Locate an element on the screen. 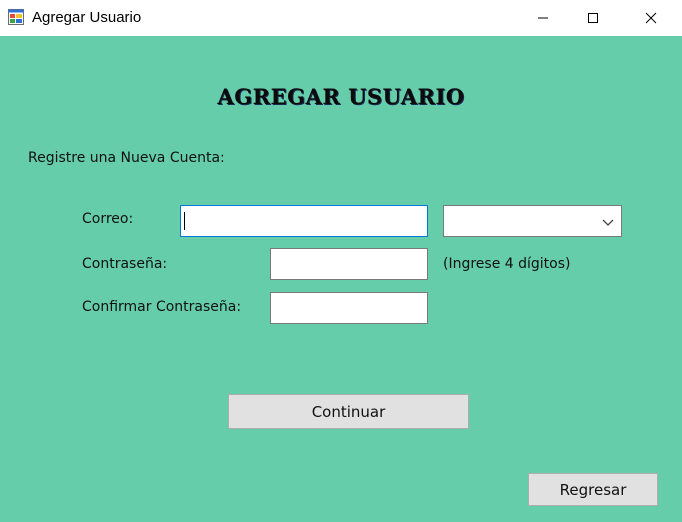 This screenshot has height=522, width=682. confirm-password-field is located at coordinates (349, 308).